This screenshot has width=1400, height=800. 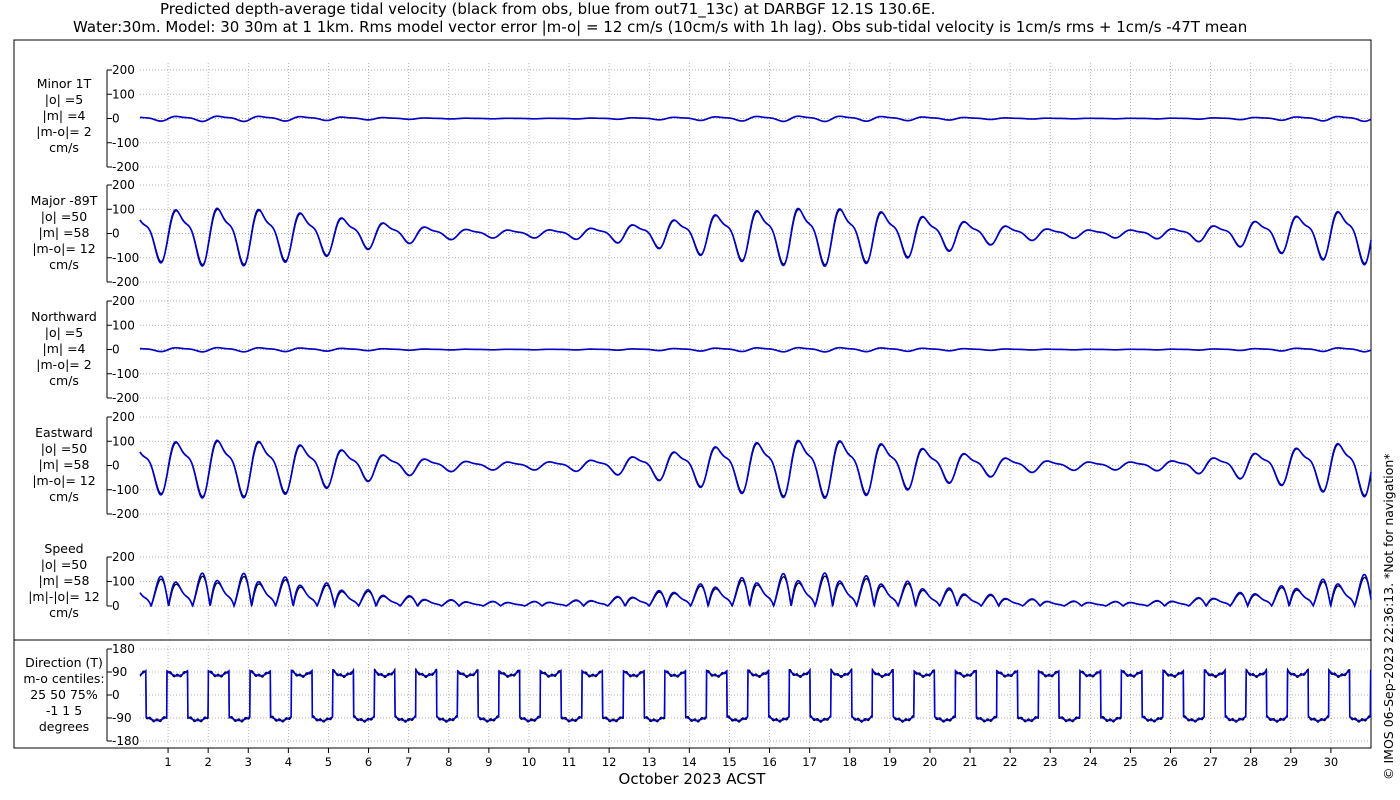 What do you see at coordinates (729, 762) in the screenshot?
I see `x-tick-label: 15` at bounding box center [729, 762].